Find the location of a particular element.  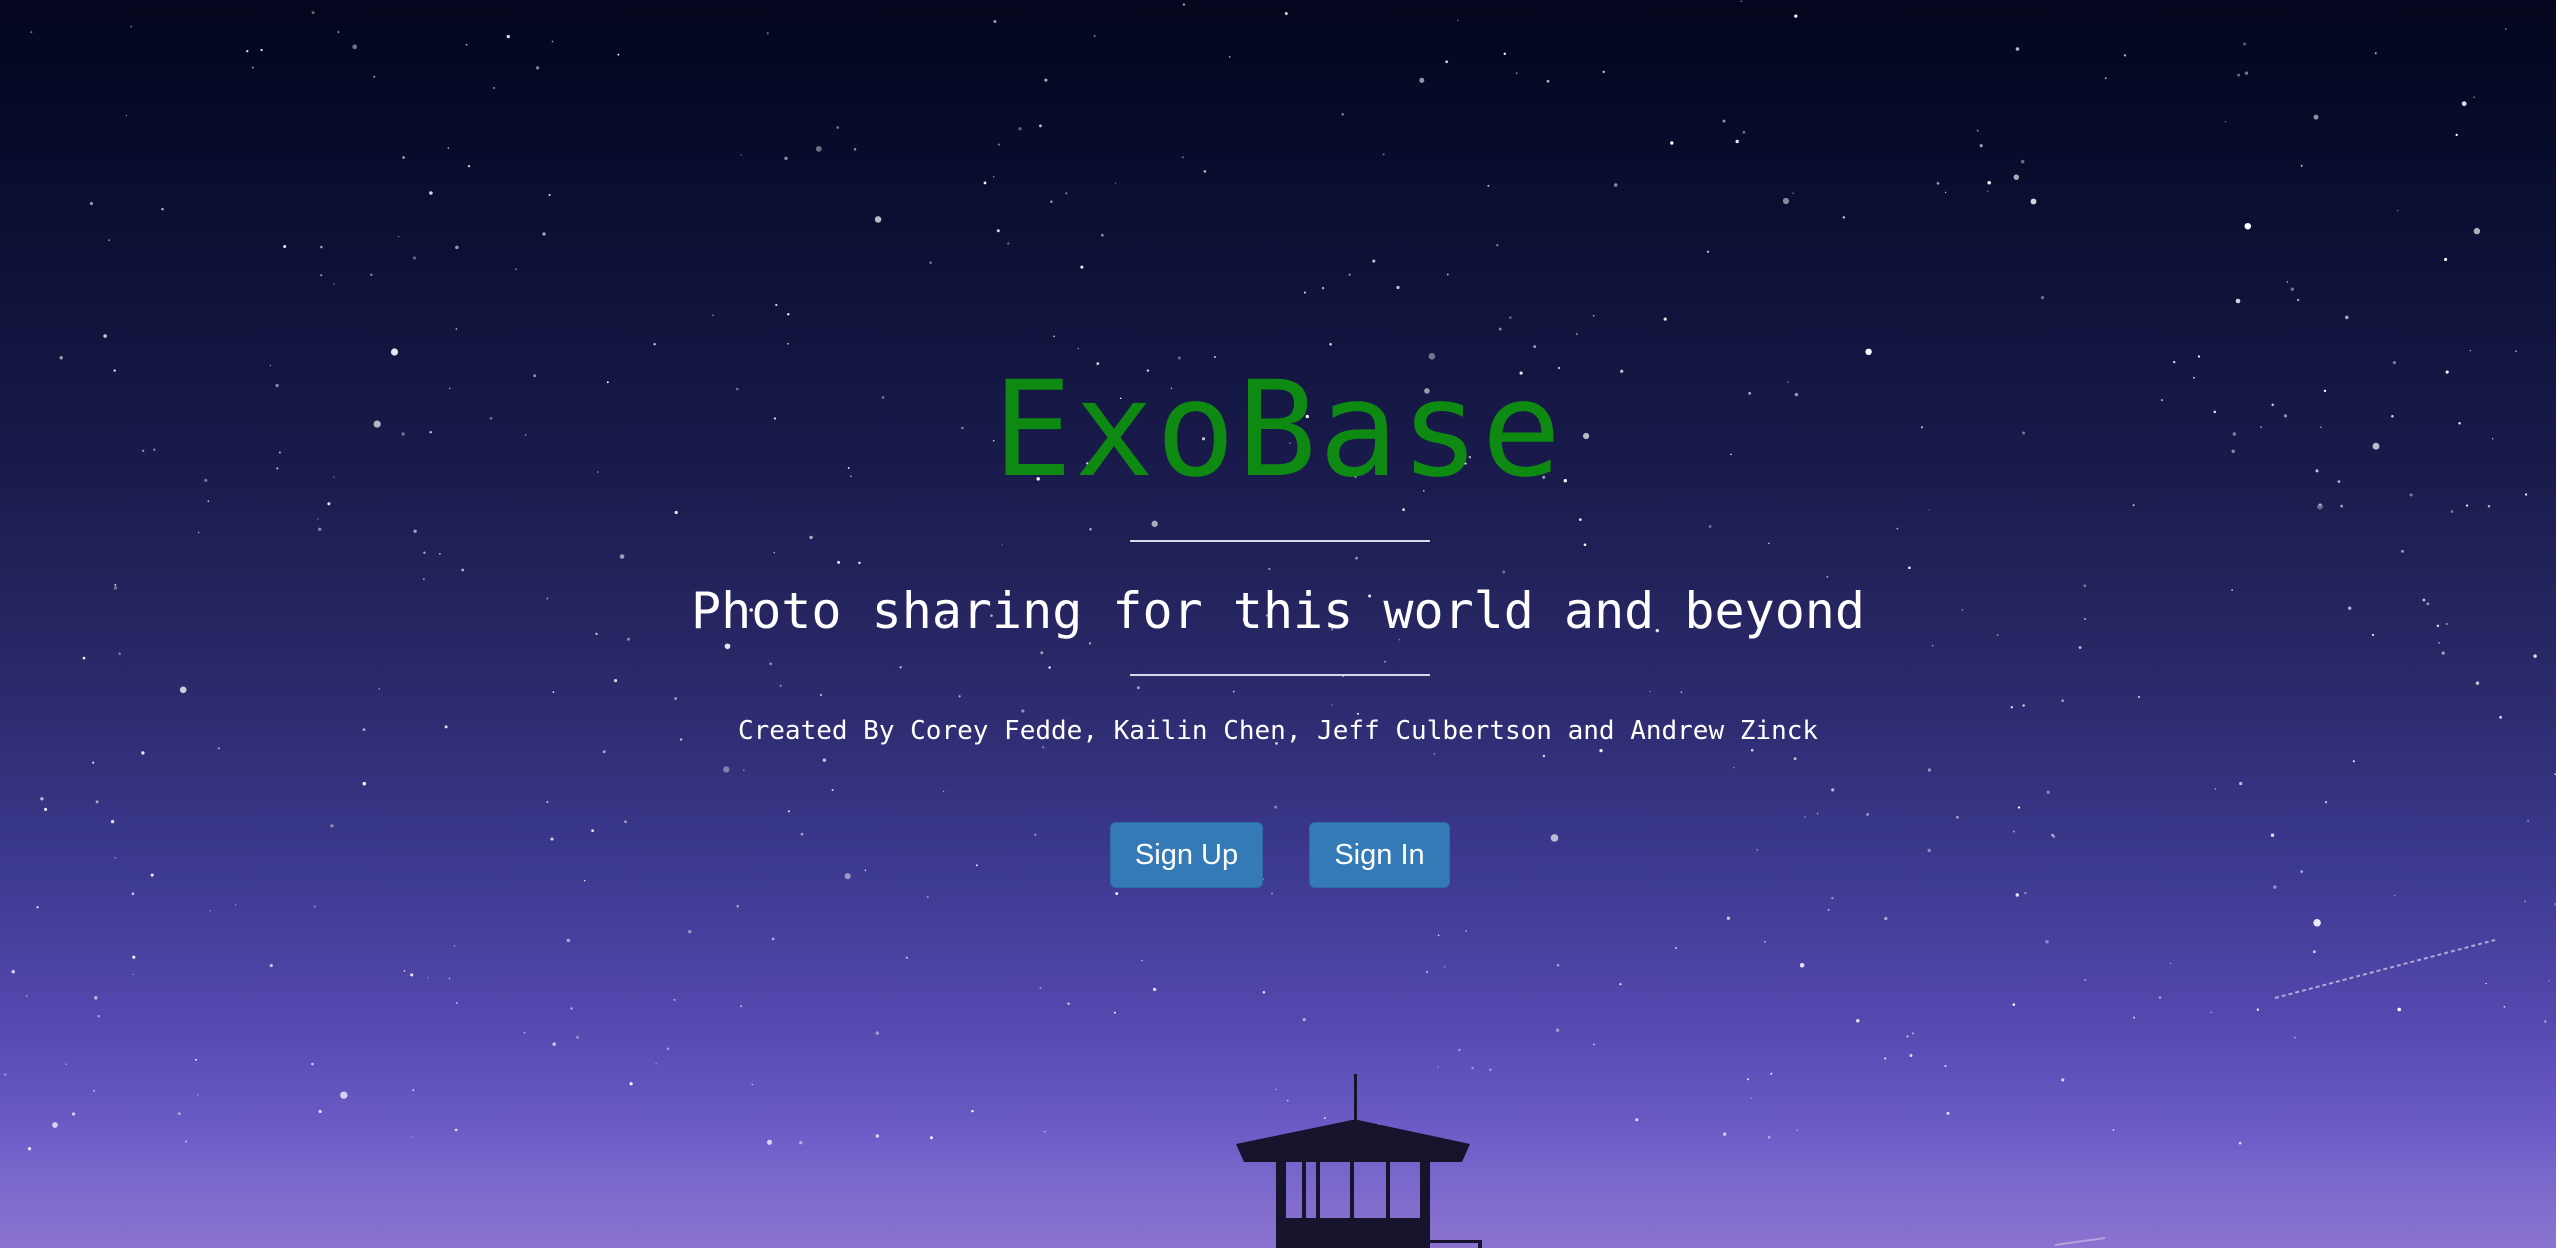

sign-up-button: Sign Up is located at coordinates (1186, 855).